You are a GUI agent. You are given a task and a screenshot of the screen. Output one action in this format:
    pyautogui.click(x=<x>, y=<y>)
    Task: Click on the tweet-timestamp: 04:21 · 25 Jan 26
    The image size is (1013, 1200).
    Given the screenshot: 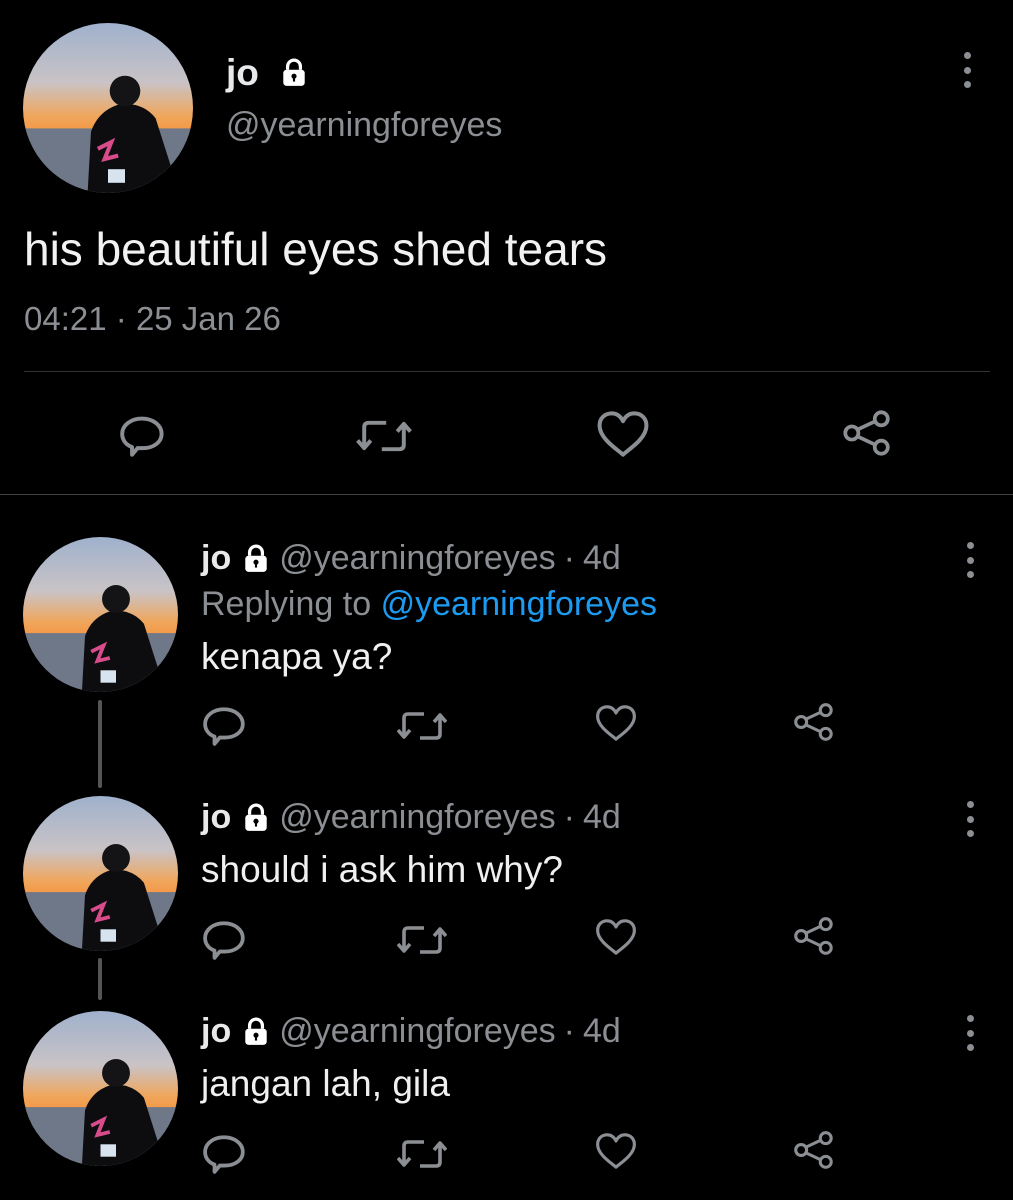 What is the action you would take?
    pyautogui.click(x=152, y=319)
    